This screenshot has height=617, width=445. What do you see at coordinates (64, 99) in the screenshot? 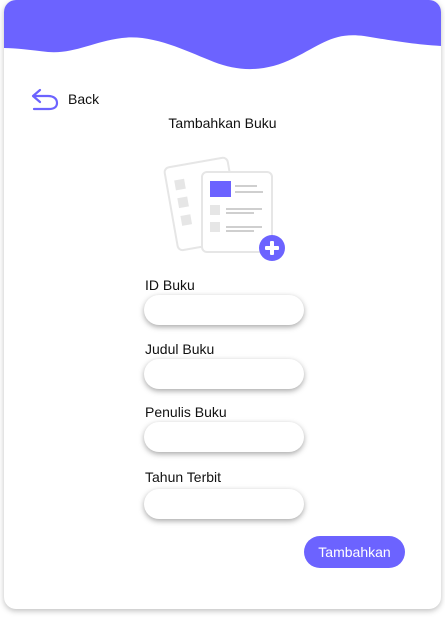
I see `back-button: Back` at bounding box center [64, 99].